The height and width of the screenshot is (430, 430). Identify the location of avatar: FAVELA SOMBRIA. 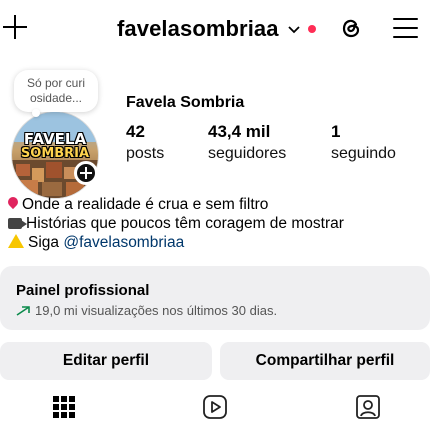
(55, 155).